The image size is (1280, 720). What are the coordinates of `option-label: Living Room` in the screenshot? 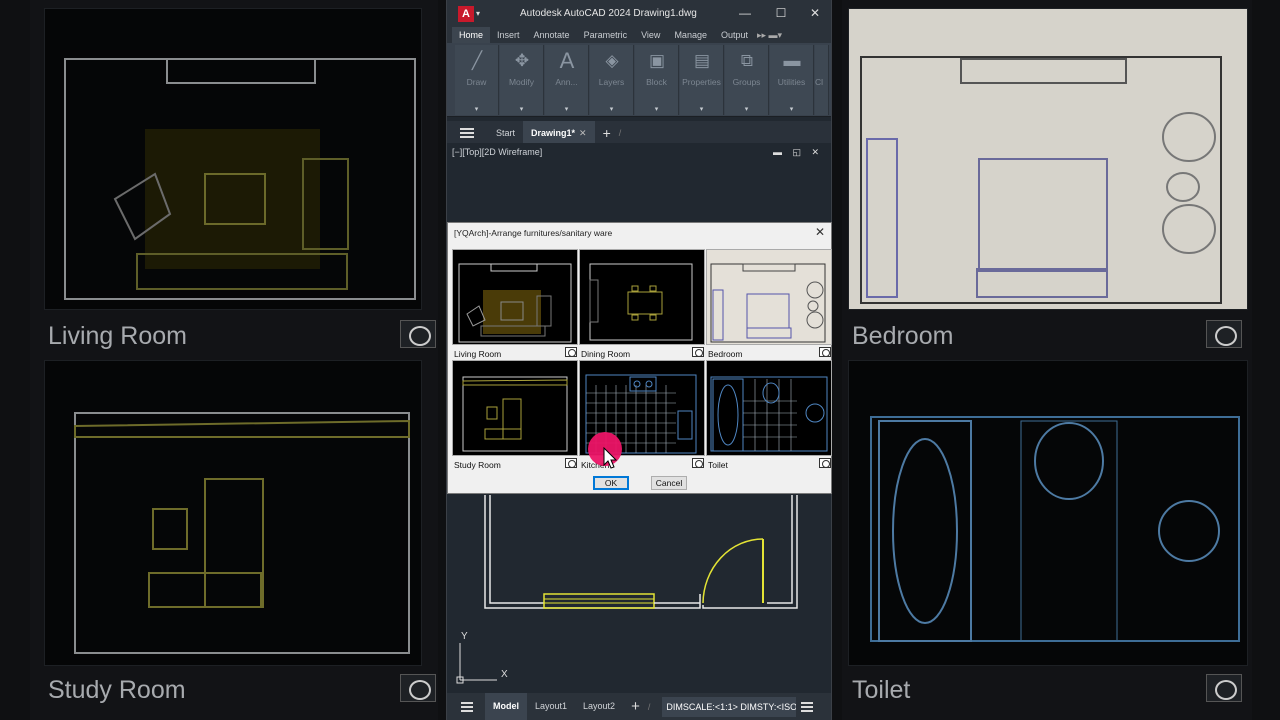 It's located at (478, 354).